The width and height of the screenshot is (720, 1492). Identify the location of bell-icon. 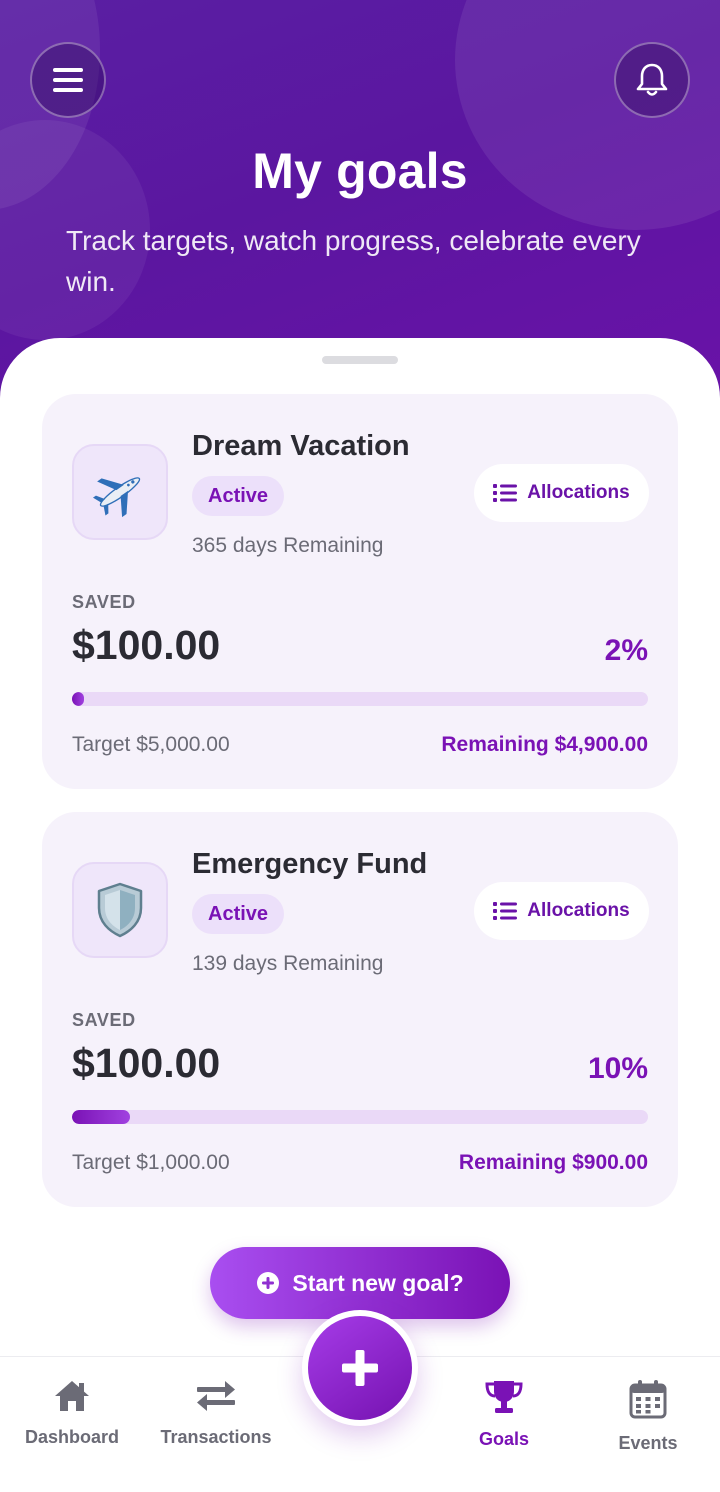
(652, 79).